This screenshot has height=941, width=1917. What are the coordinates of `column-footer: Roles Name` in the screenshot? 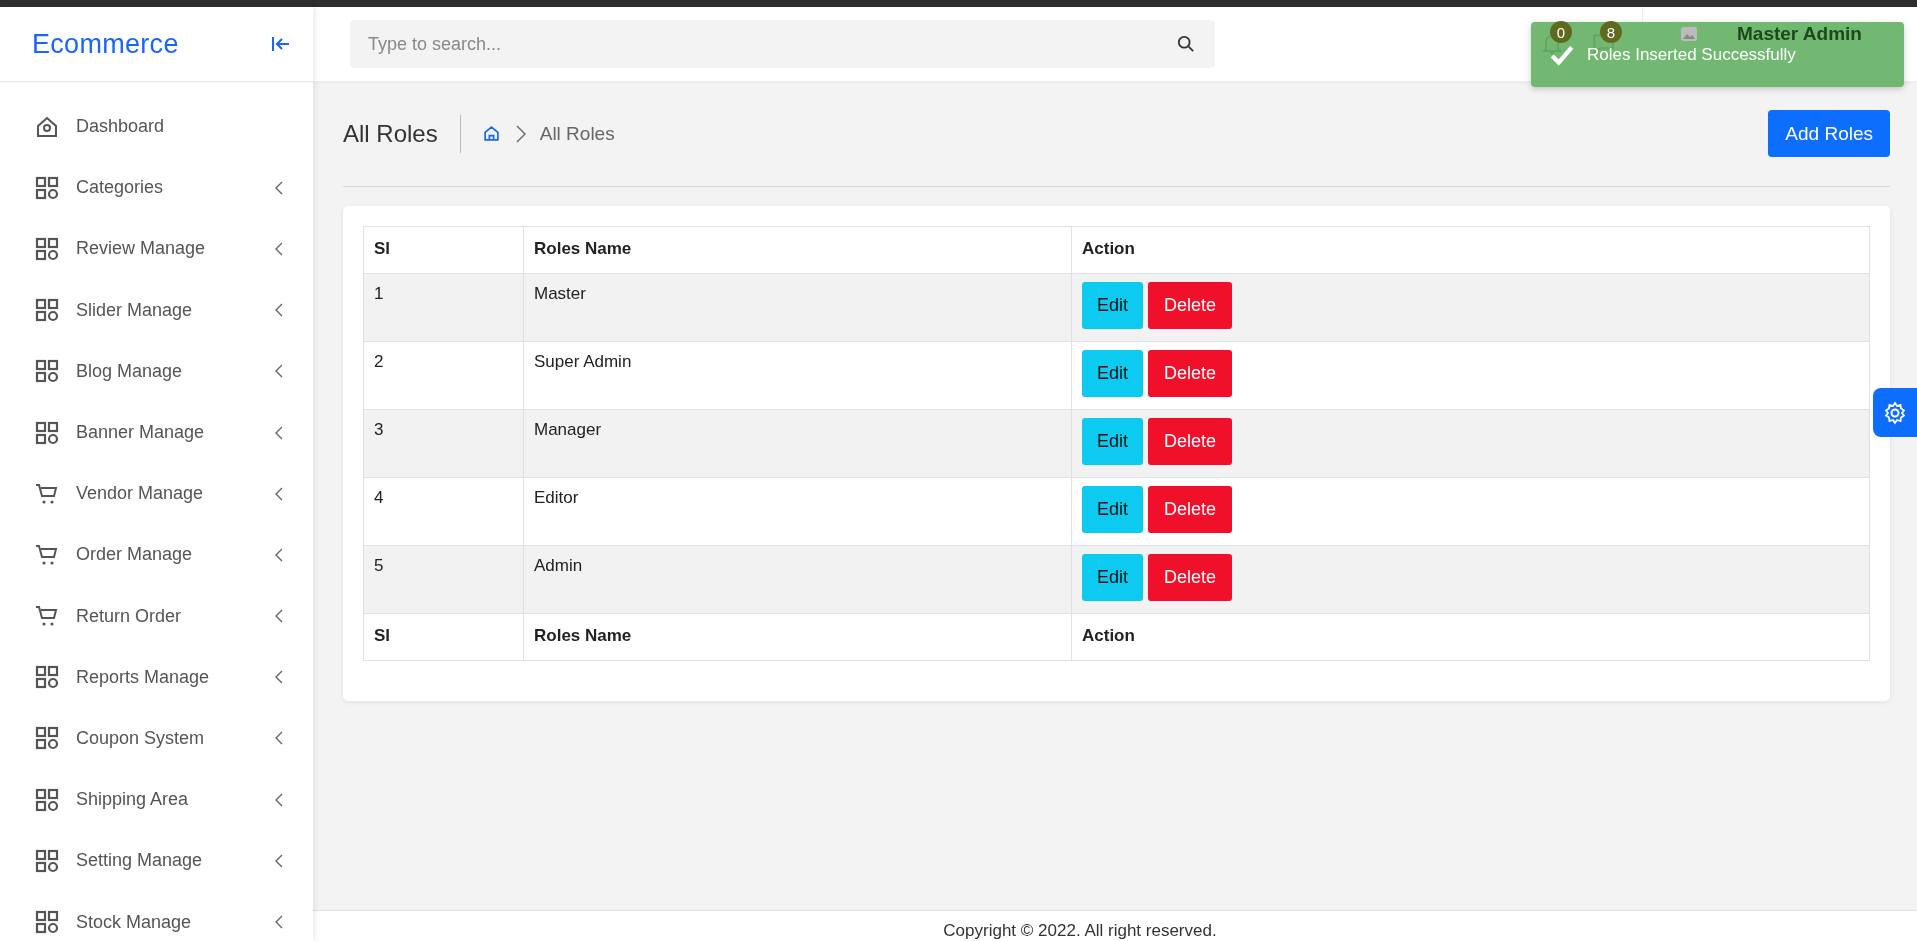 It's located at (797, 637).